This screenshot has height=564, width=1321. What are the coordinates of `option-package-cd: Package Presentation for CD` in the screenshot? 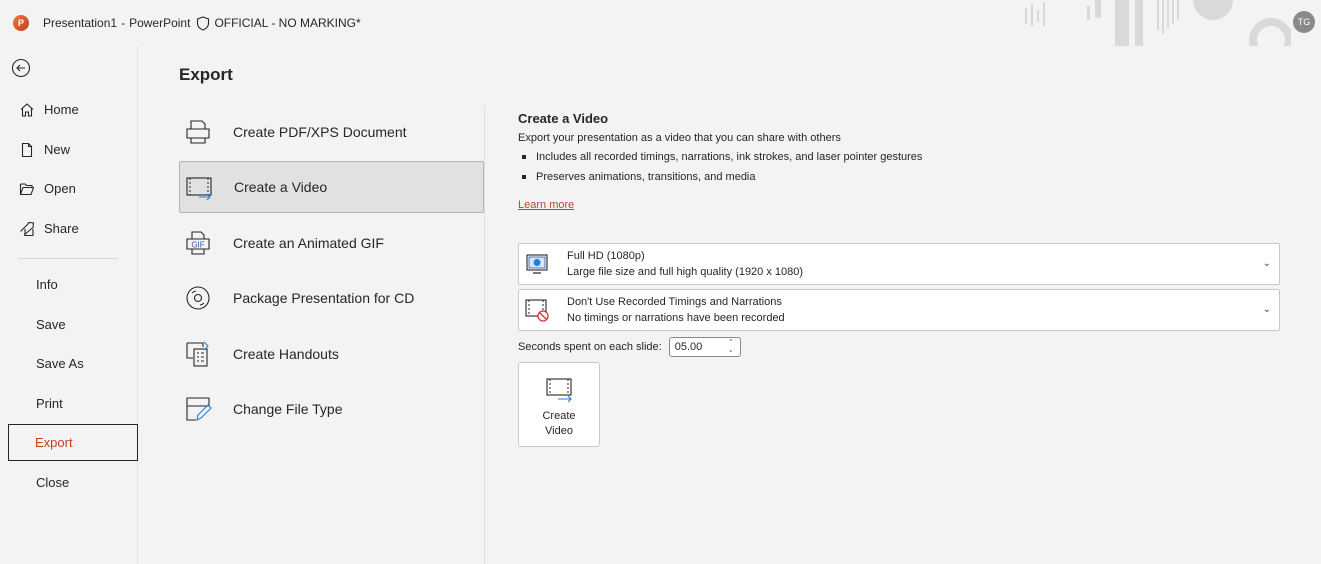 It's located at (331, 298).